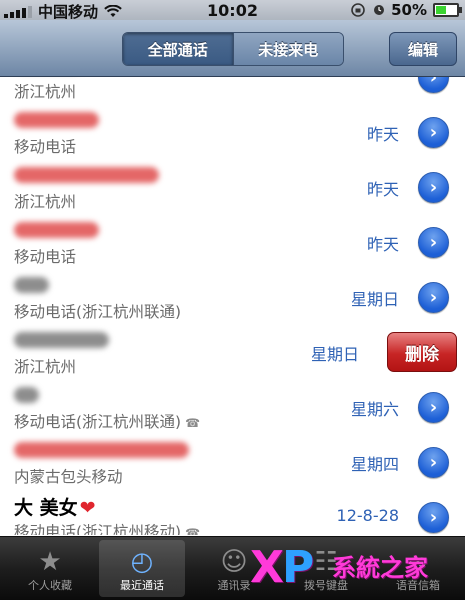 This screenshot has height=600, width=465. I want to click on tab-keypad: ☷ 拨号键盘, so click(326, 568).